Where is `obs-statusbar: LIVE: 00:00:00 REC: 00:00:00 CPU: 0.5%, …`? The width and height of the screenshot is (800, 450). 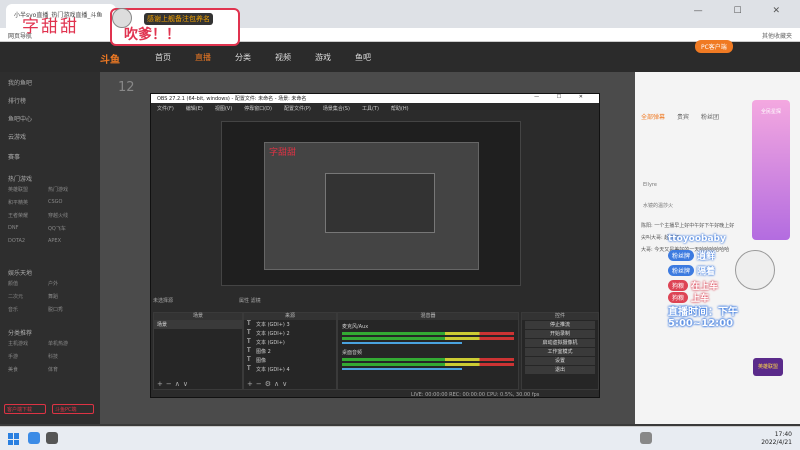
obs-statusbar: LIVE: 00:00:00 REC: 00:00:00 CPU: 0.5%, … is located at coordinates (475, 395).